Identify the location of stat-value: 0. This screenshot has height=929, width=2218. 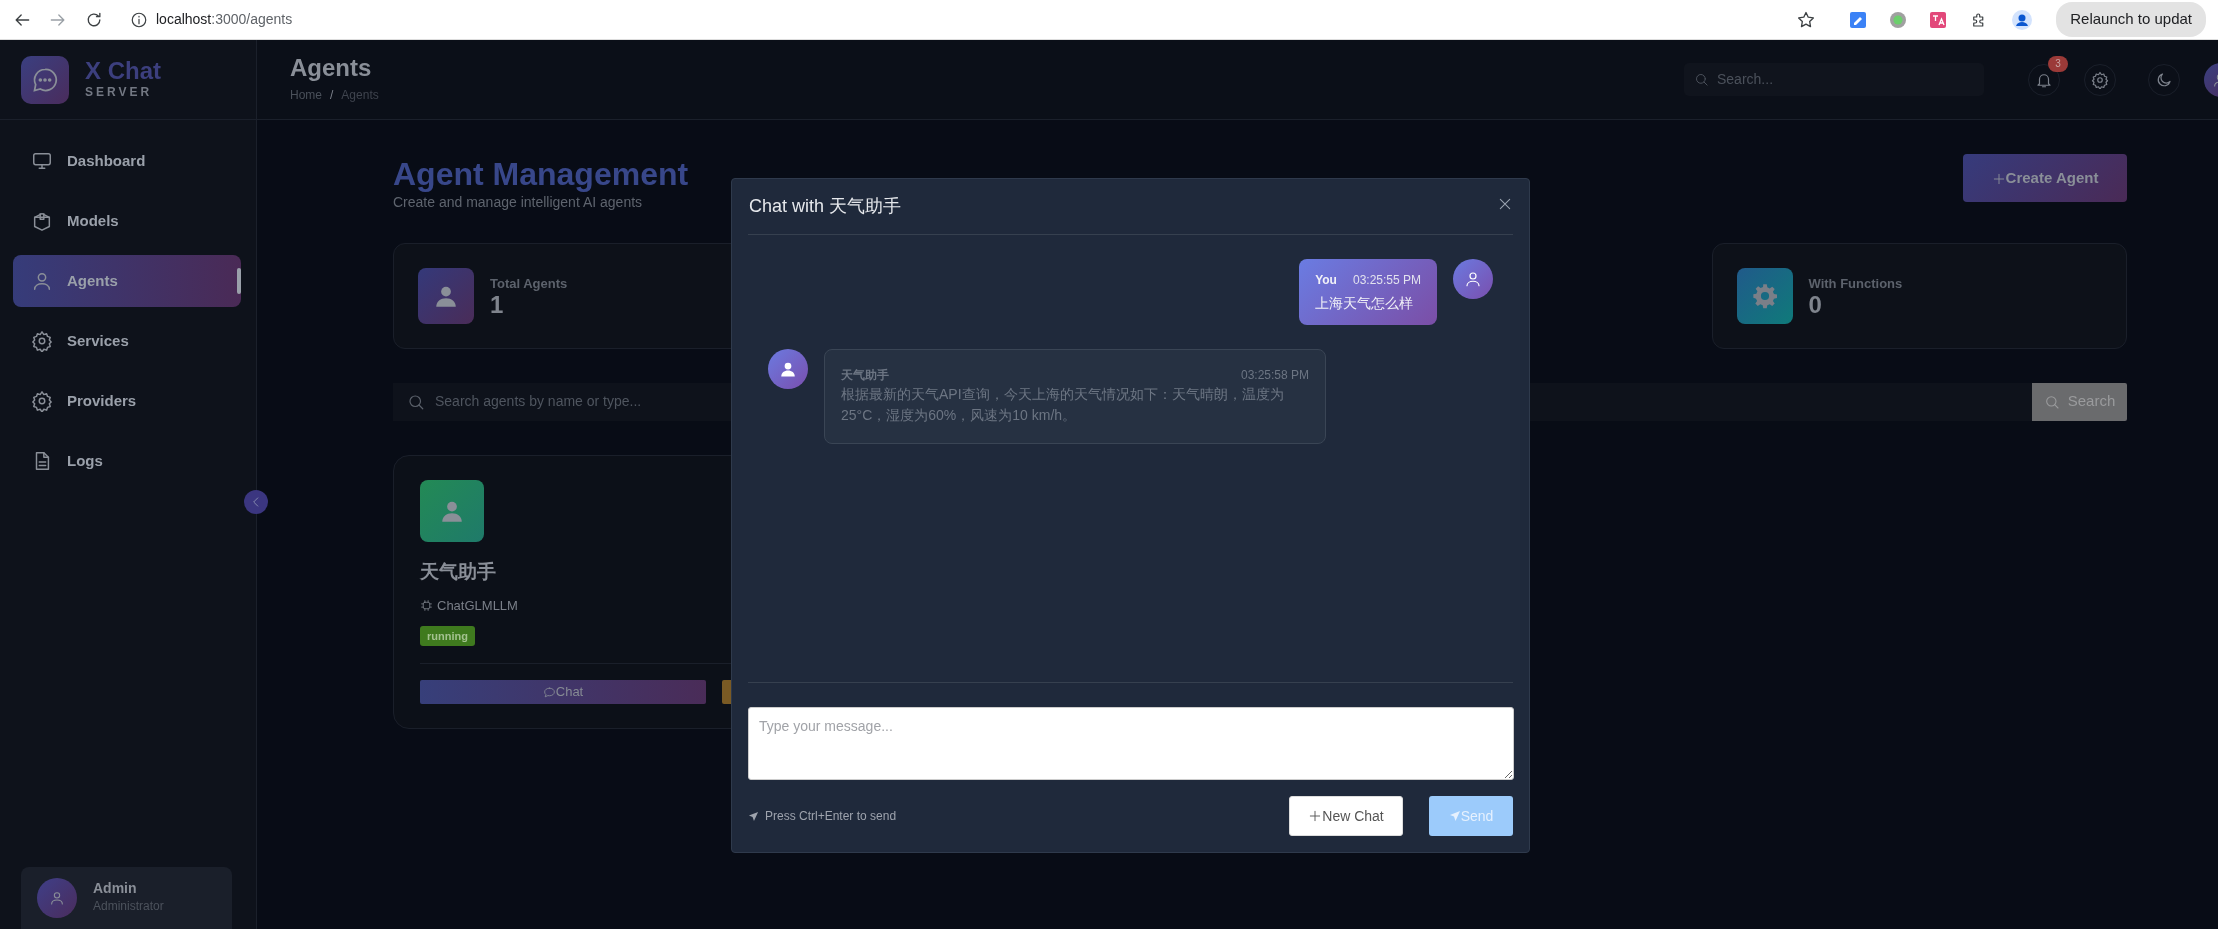
(1815, 305).